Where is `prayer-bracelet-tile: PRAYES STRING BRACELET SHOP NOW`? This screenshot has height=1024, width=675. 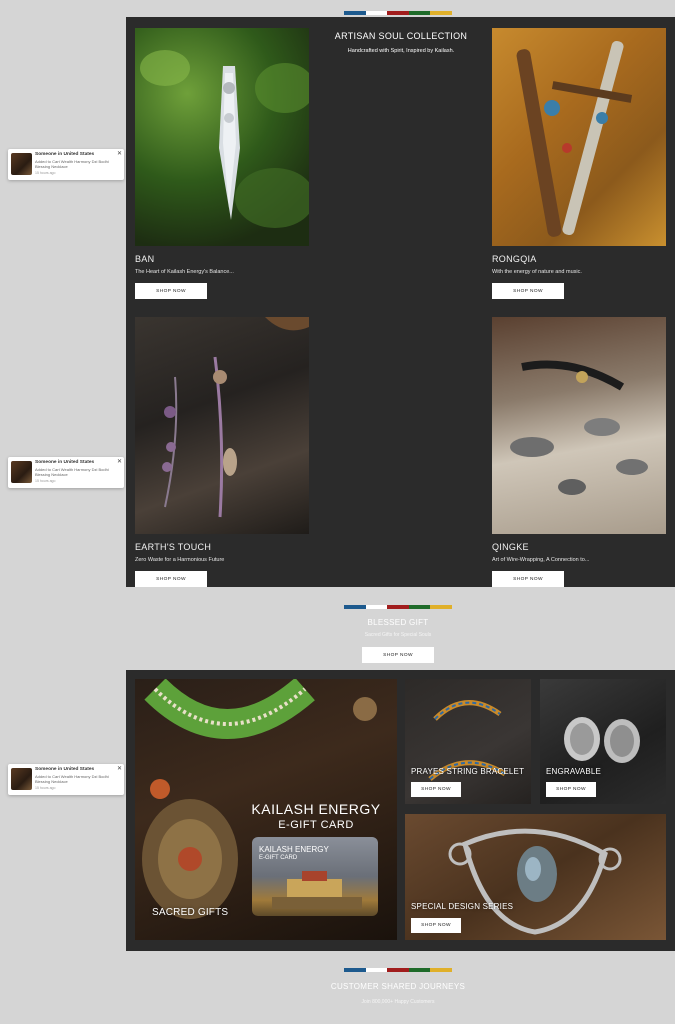 prayer-bracelet-tile: PRAYES STRING BRACELET SHOP NOW is located at coordinates (468, 741).